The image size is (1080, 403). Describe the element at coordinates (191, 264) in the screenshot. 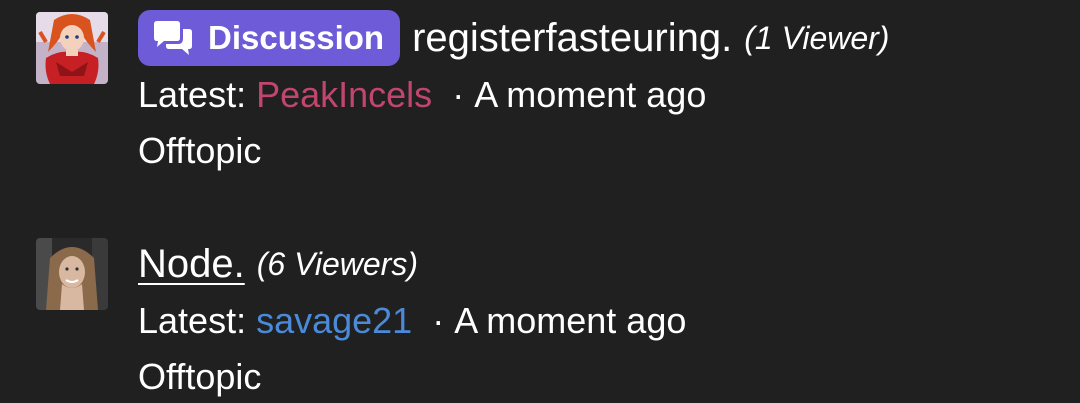

I see `thread-title-link: Node.` at that location.